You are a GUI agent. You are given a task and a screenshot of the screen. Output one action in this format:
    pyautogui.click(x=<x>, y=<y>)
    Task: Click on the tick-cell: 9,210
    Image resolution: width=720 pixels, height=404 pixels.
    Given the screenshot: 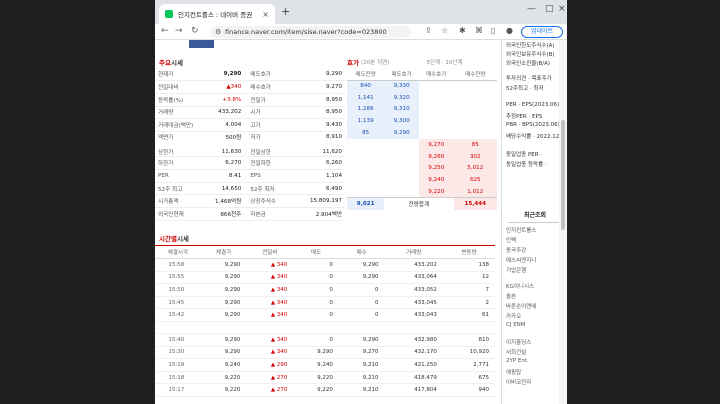 What is the action you would take?
    pyautogui.click(x=361, y=365)
    